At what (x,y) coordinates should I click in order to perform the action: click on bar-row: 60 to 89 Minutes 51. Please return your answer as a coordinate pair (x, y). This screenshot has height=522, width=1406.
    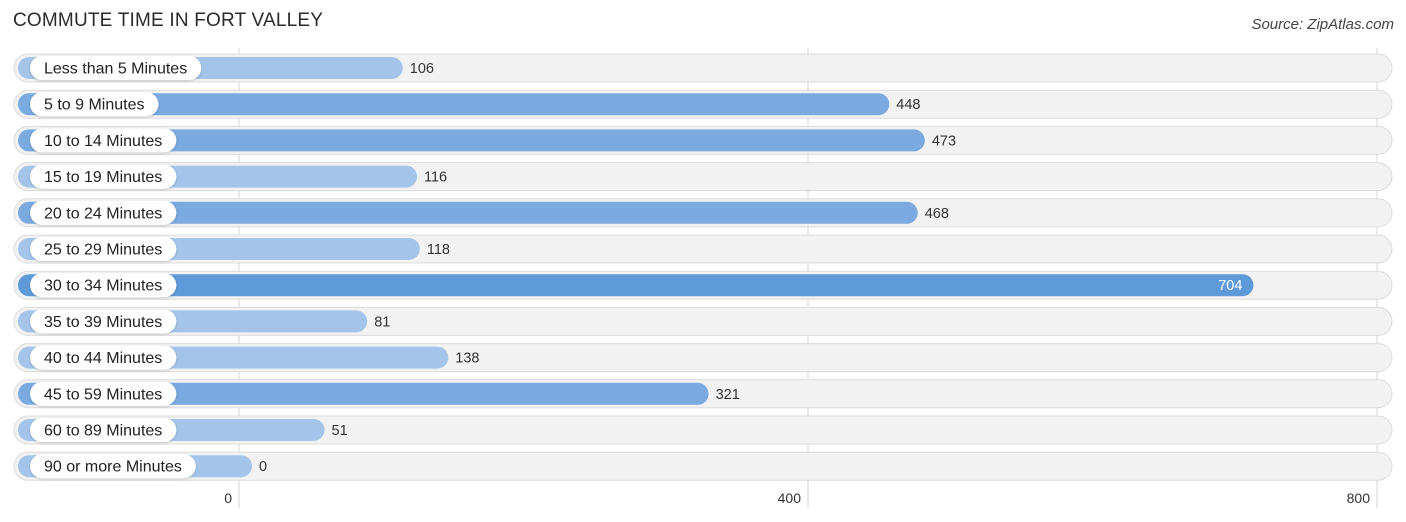
    Looking at the image, I should click on (703, 430).